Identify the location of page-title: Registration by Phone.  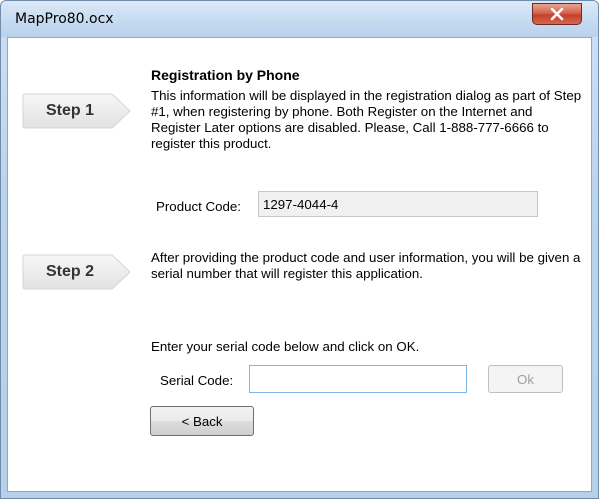
(225, 75).